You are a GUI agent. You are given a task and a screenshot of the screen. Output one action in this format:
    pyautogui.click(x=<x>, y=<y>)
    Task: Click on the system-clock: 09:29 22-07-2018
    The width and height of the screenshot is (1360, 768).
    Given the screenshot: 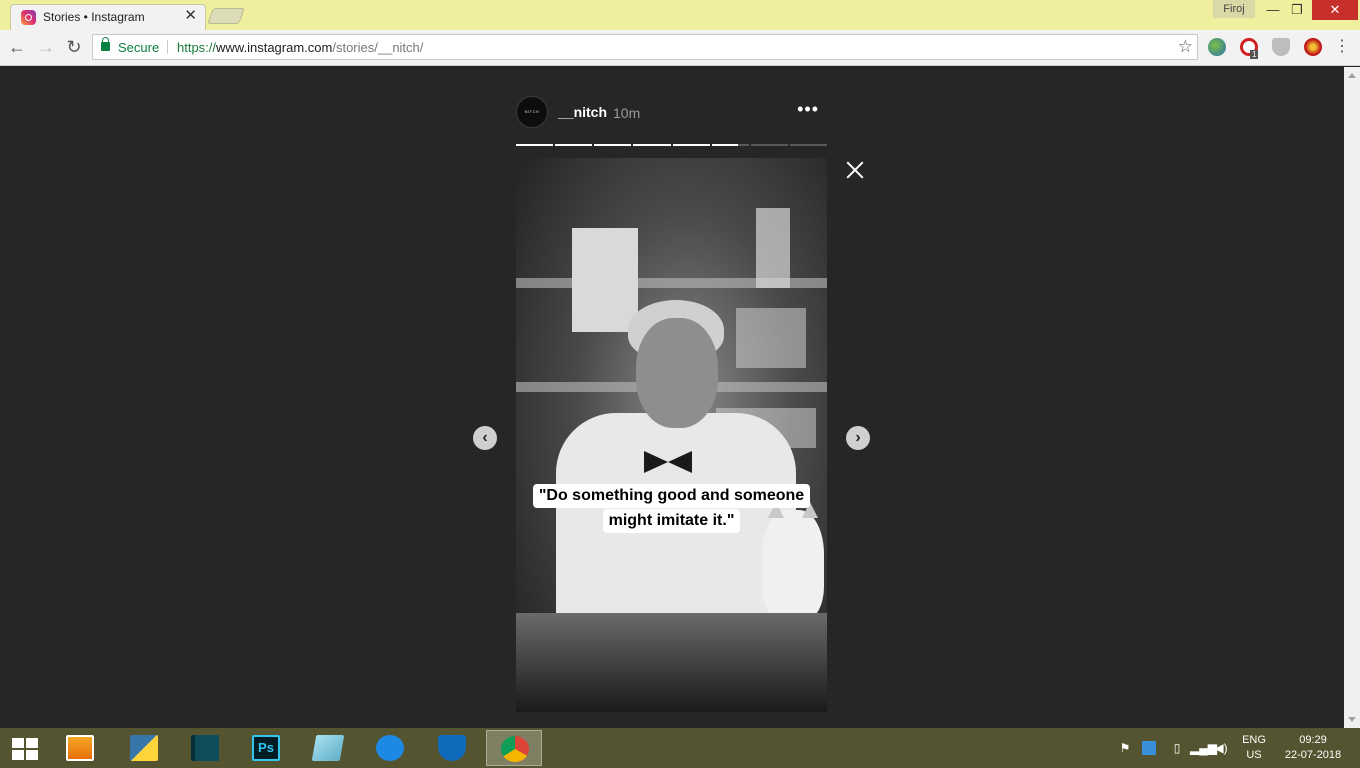 What is the action you would take?
    pyautogui.click(x=1313, y=748)
    